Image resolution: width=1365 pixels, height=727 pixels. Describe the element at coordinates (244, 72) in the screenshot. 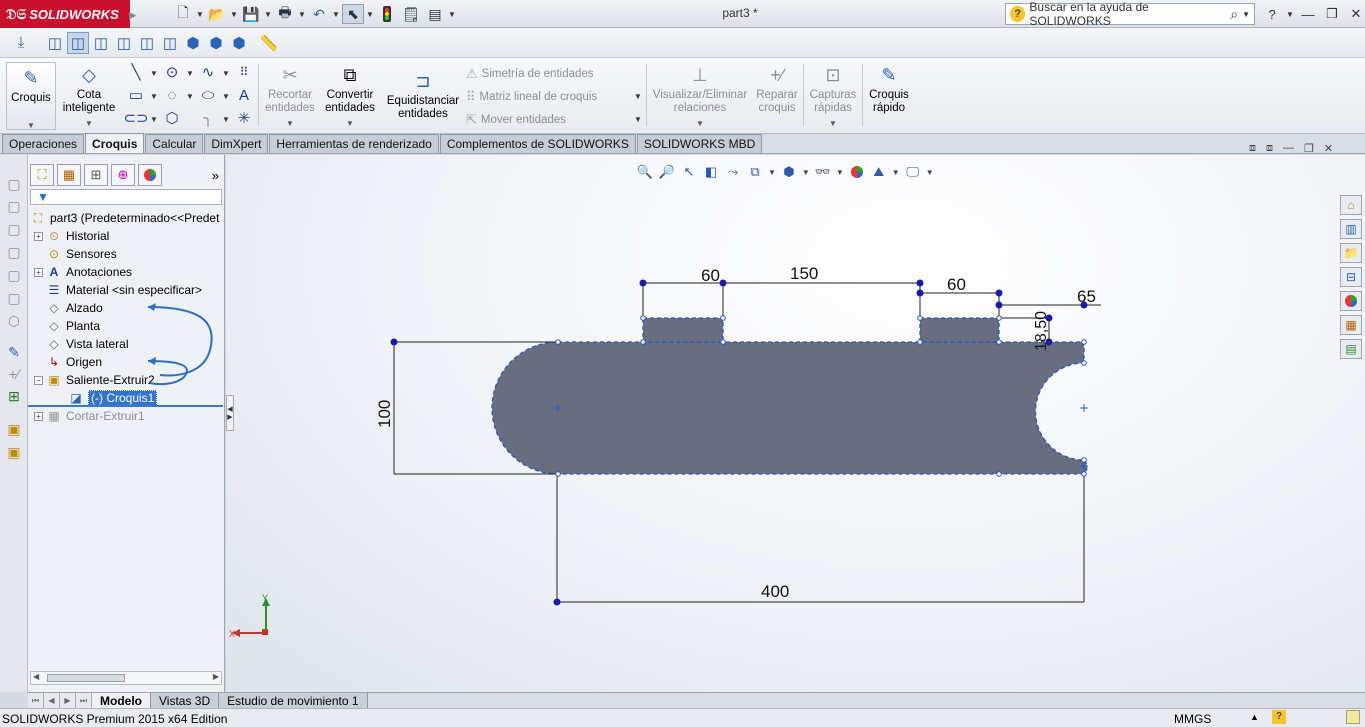

I see `grid-icon: ⠿` at that location.